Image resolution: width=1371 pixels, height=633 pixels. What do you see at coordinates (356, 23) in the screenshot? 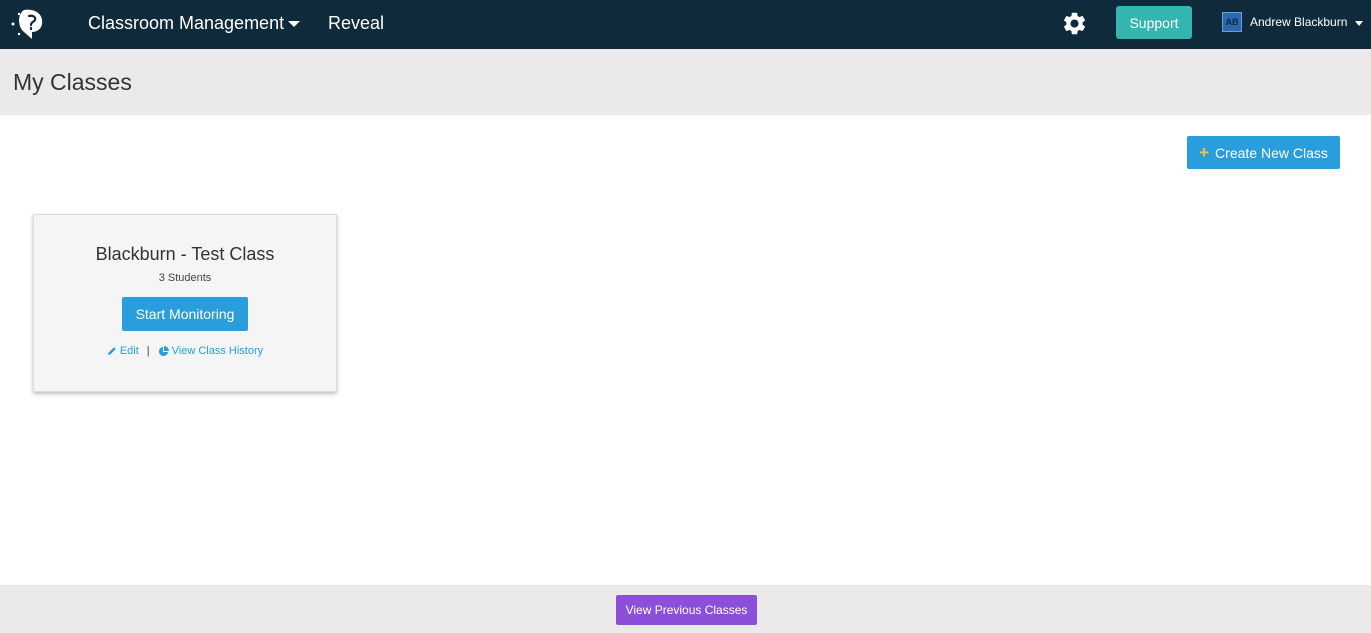
I see `reveal-link: Reveal` at bounding box center [356, 23].